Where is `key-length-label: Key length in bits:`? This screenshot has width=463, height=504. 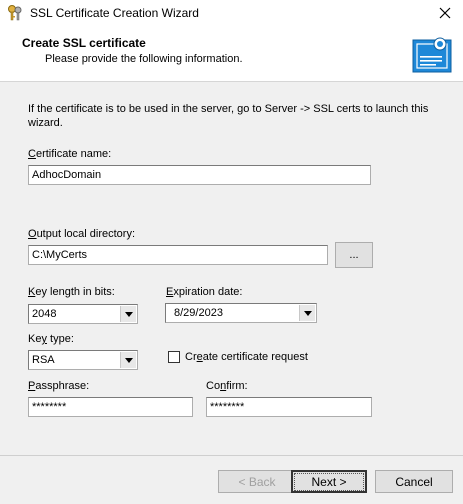 key-length-label: Key length in bits: is located at coordinates (71, 292).